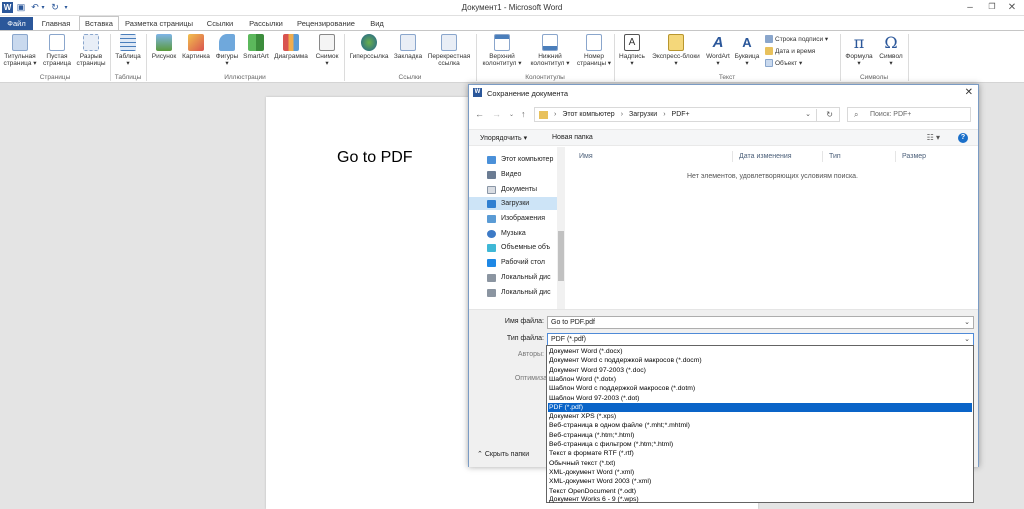 This screenshot has height=509, width=1024. What do you see at coordinates (829, 114) in the screenshot?
I see `refresh-icon: ↻` at bounding box center [829, 114].